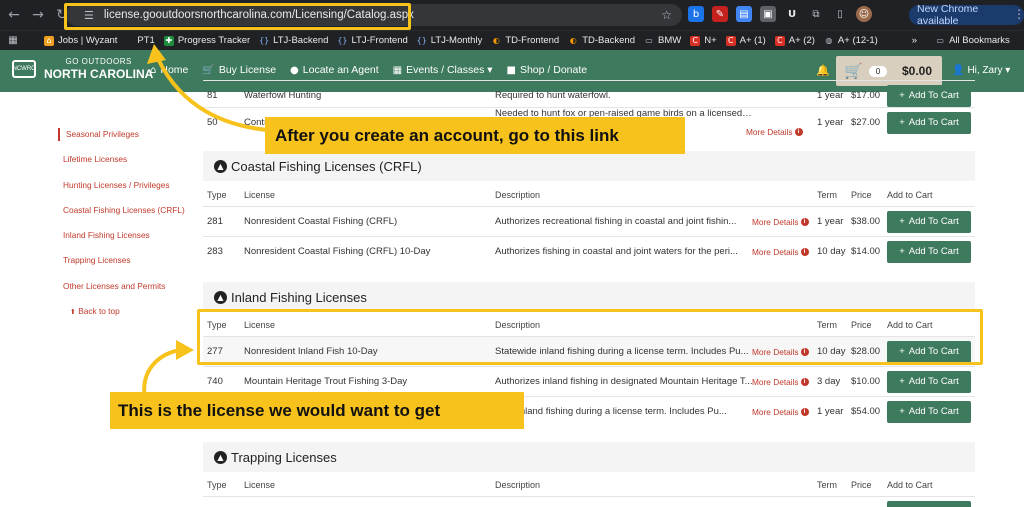 Image resolution: width=1024 pixels, height=507 pixels. Describe the element at coordinates (239, 70) in the screenshot. I see `nav-buy-license: 🛒 Buy License` at that location.